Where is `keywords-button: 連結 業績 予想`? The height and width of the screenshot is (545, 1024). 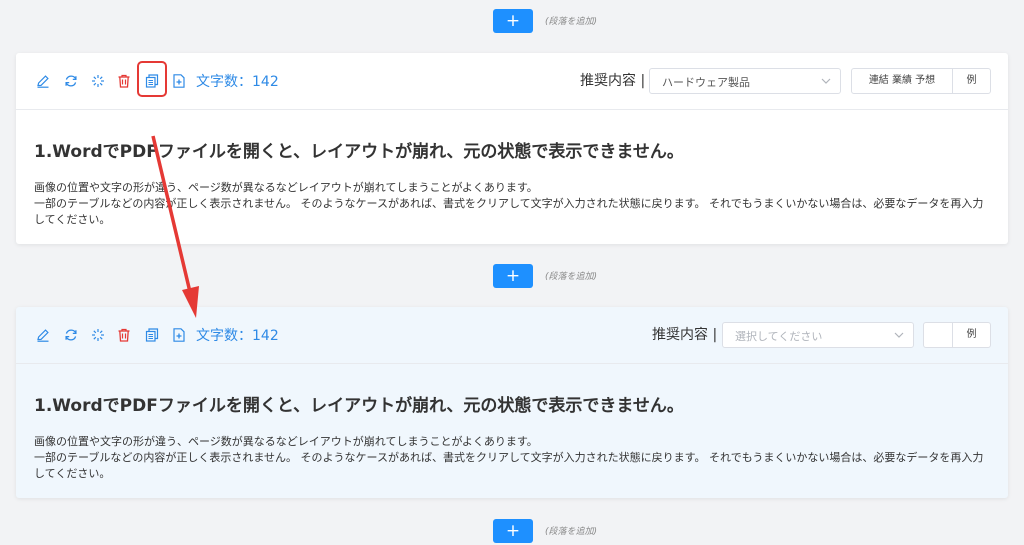 keywords-button: 連結 業績 予想 is located at coordinates (902, 81).